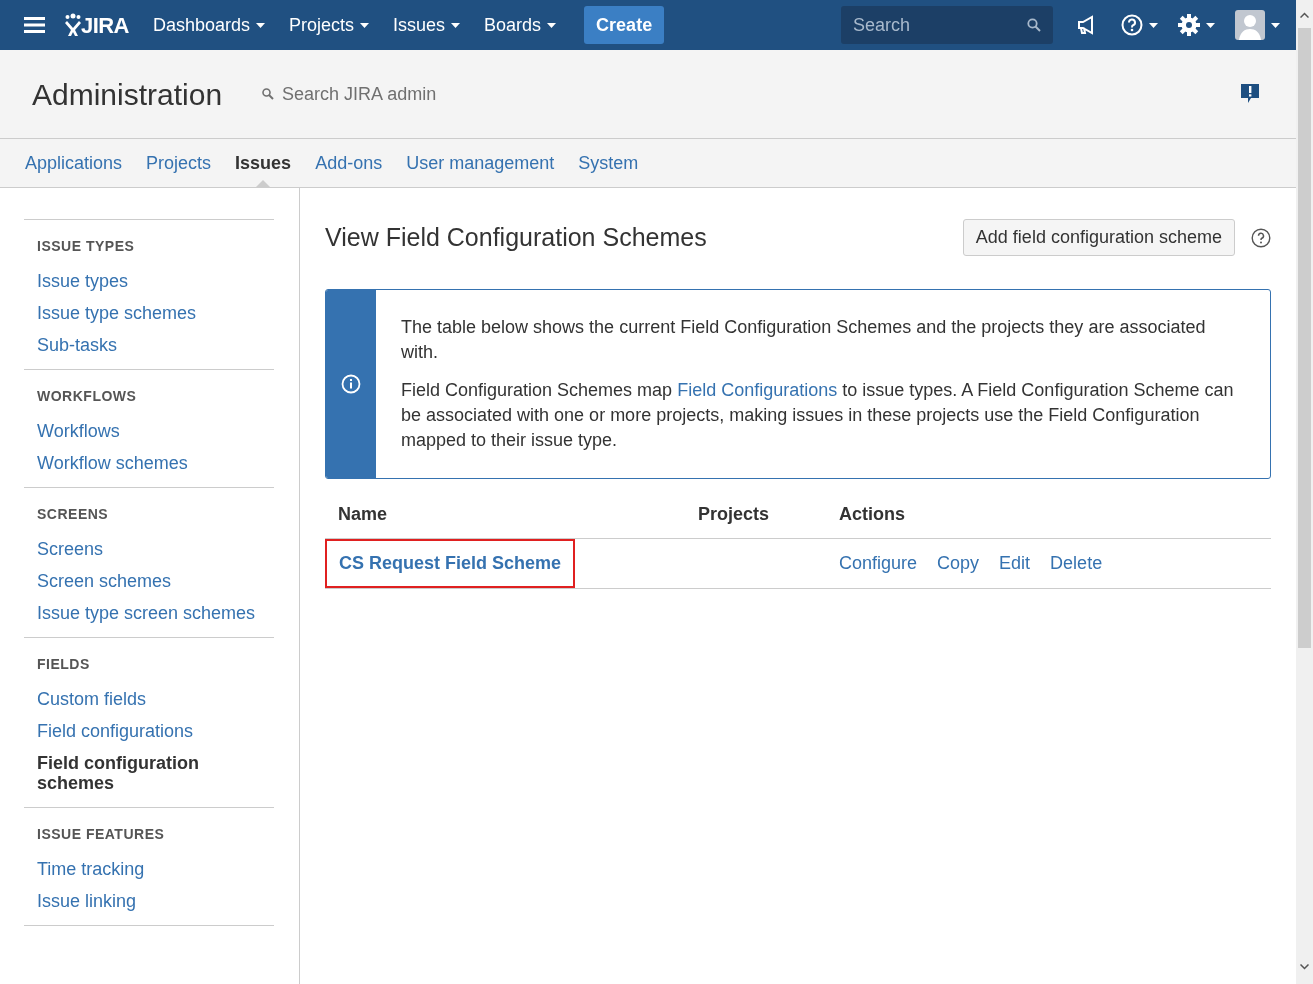 The image size is (1313, 984). Describe the element at coordinates (958, 563) in the screenshot. I see `action-link: Copy` at that location.